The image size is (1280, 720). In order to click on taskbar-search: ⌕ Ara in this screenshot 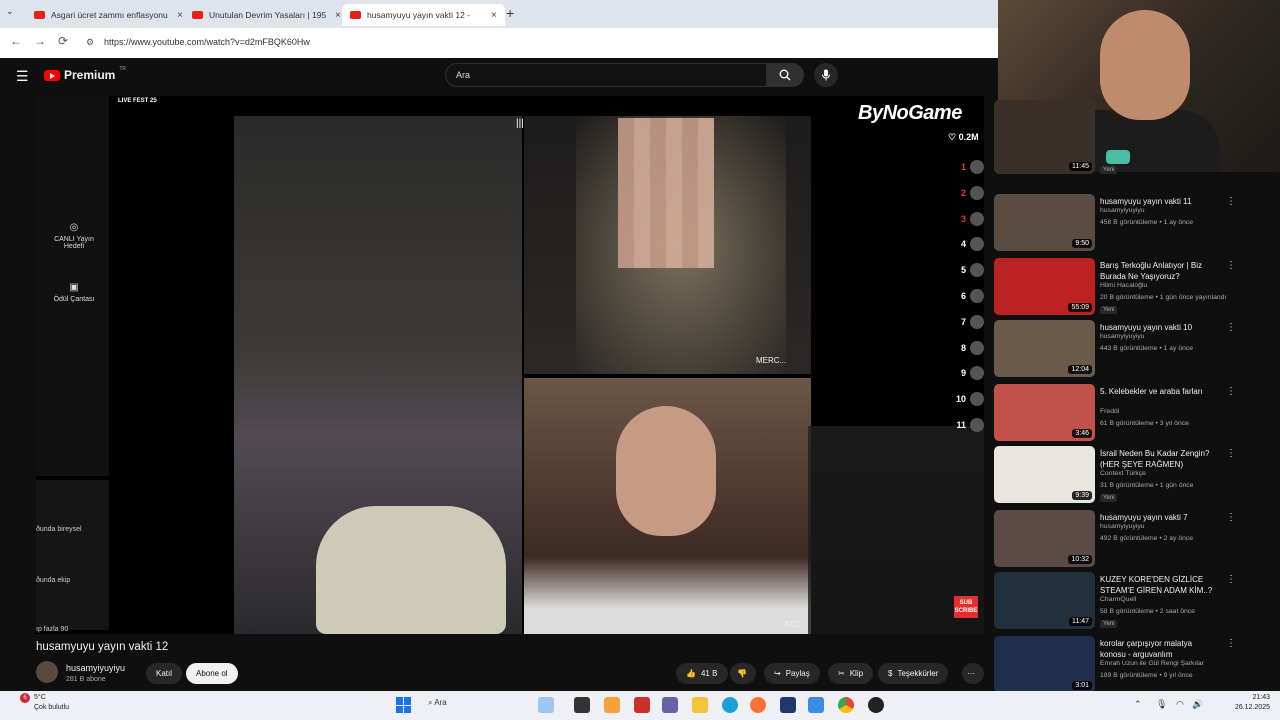, I will do `click(437, 703)`.